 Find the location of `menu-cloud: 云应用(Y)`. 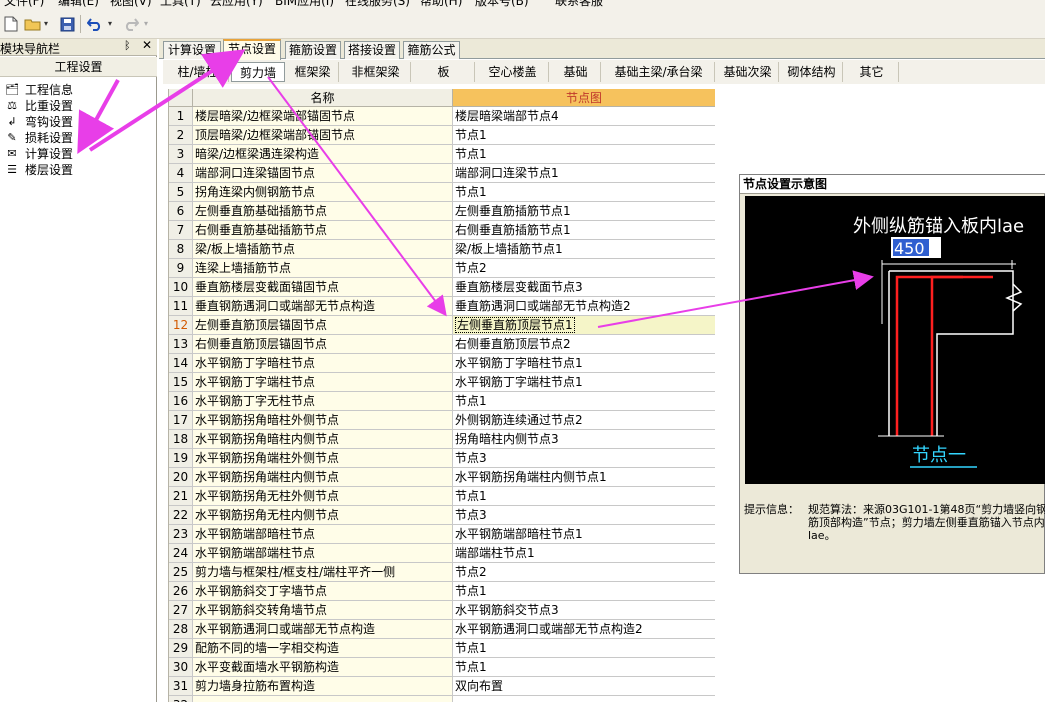

menu-cloud: 云应用(Y) is located at coordinates (236, 4).